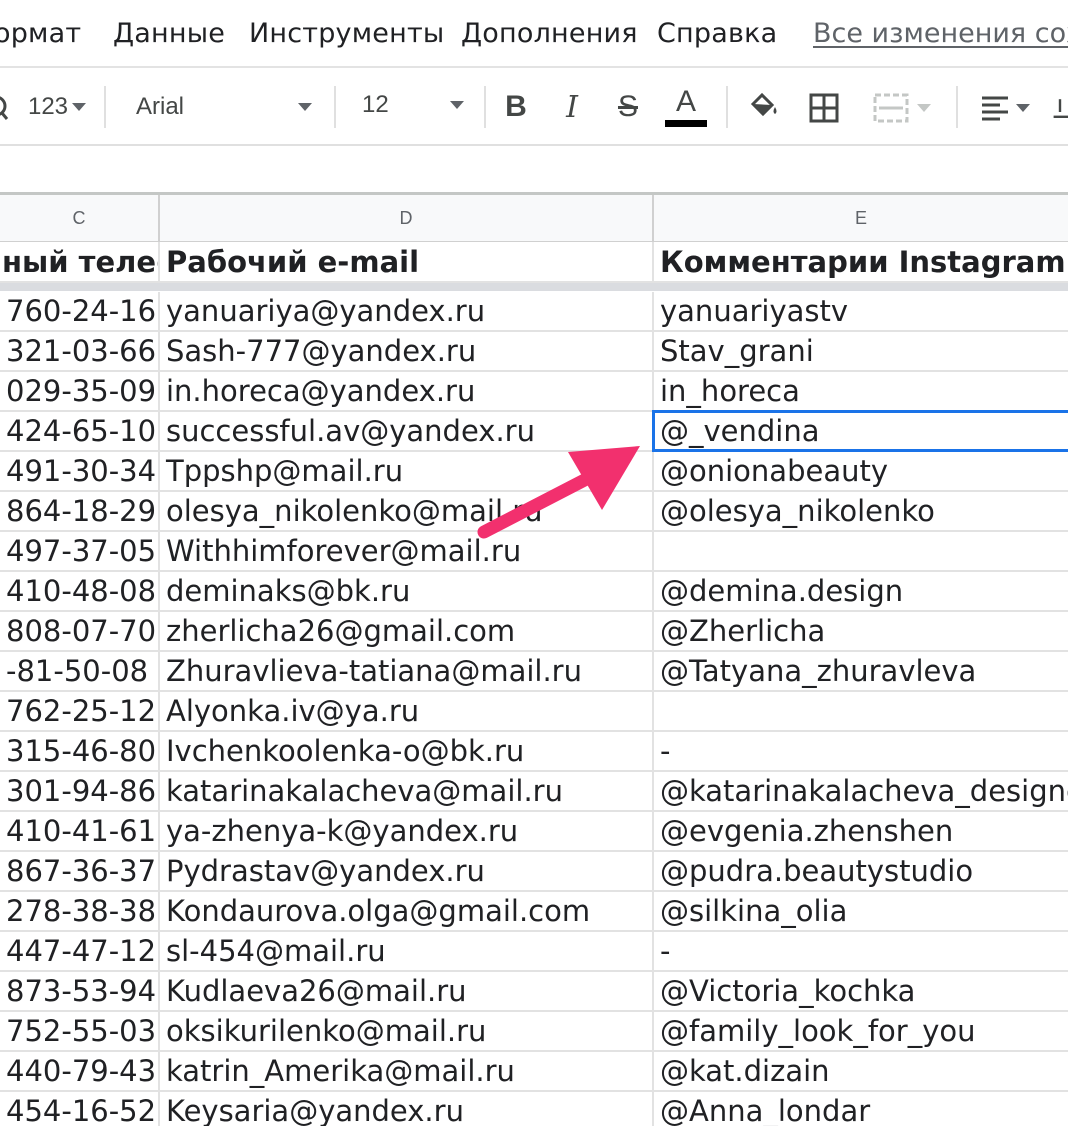 This screenshot has height=1126, width=1068. Describe the element at coordinates (861, 672) in the screenshot. I see `cell-instagram: @Tatyana_zhuravleva` at that location.